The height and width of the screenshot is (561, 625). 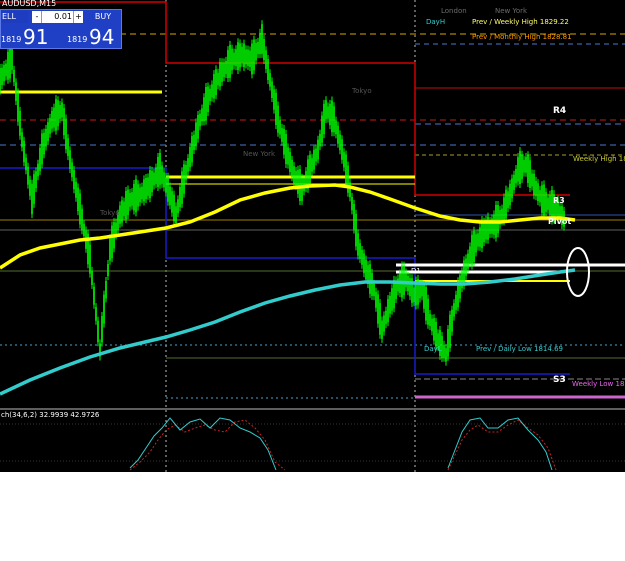 I want to click on prev-daily-low-label: Prev / Daily Low 1814.69, so click(x=519, y=349).